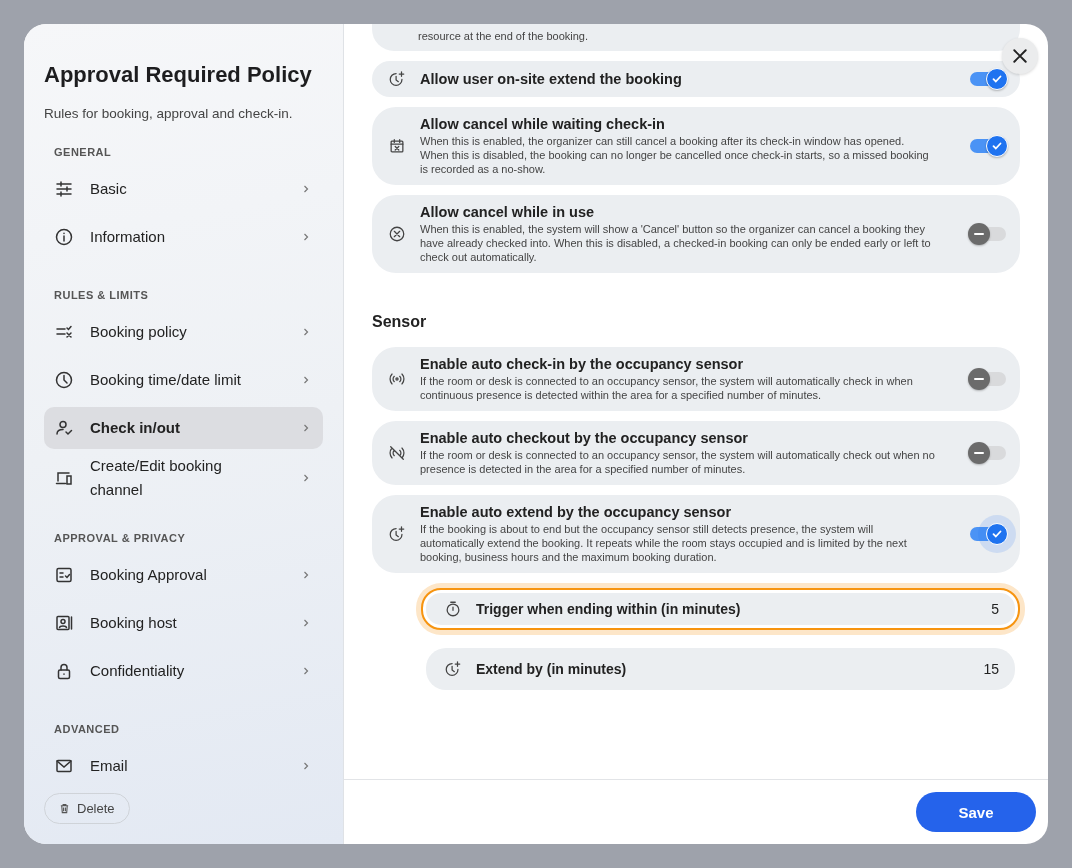  I want to click on trash-icon, so click(64, 808).